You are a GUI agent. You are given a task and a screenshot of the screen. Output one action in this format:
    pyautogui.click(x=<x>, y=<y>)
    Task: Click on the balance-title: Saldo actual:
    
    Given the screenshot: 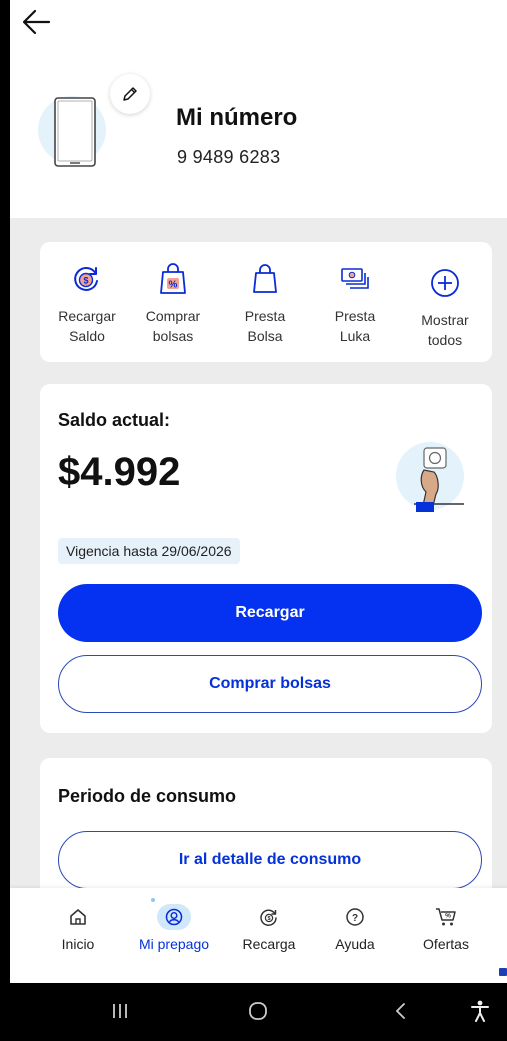 What is the action you would take?
    pyautogui.click(x=114, y=420)
    